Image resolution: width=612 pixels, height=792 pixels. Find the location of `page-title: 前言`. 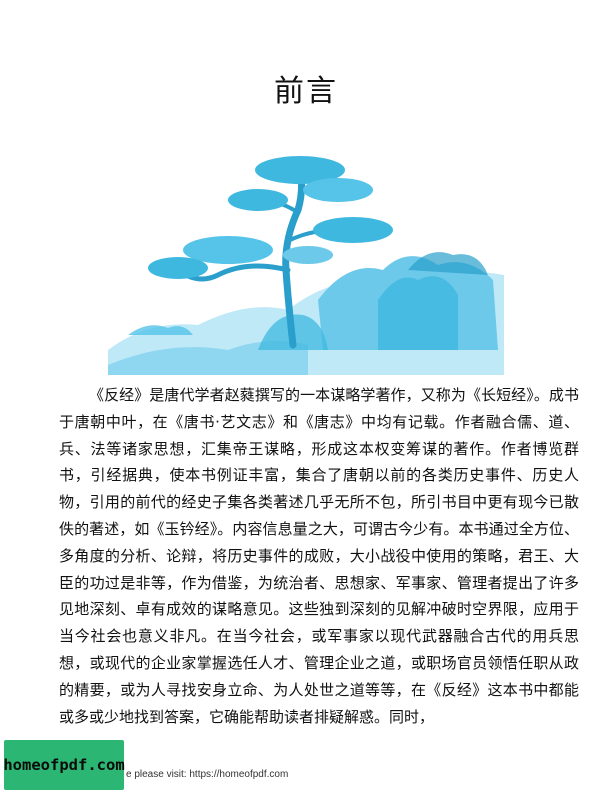

page-title: 前言 is located at coordinates (306, 91).